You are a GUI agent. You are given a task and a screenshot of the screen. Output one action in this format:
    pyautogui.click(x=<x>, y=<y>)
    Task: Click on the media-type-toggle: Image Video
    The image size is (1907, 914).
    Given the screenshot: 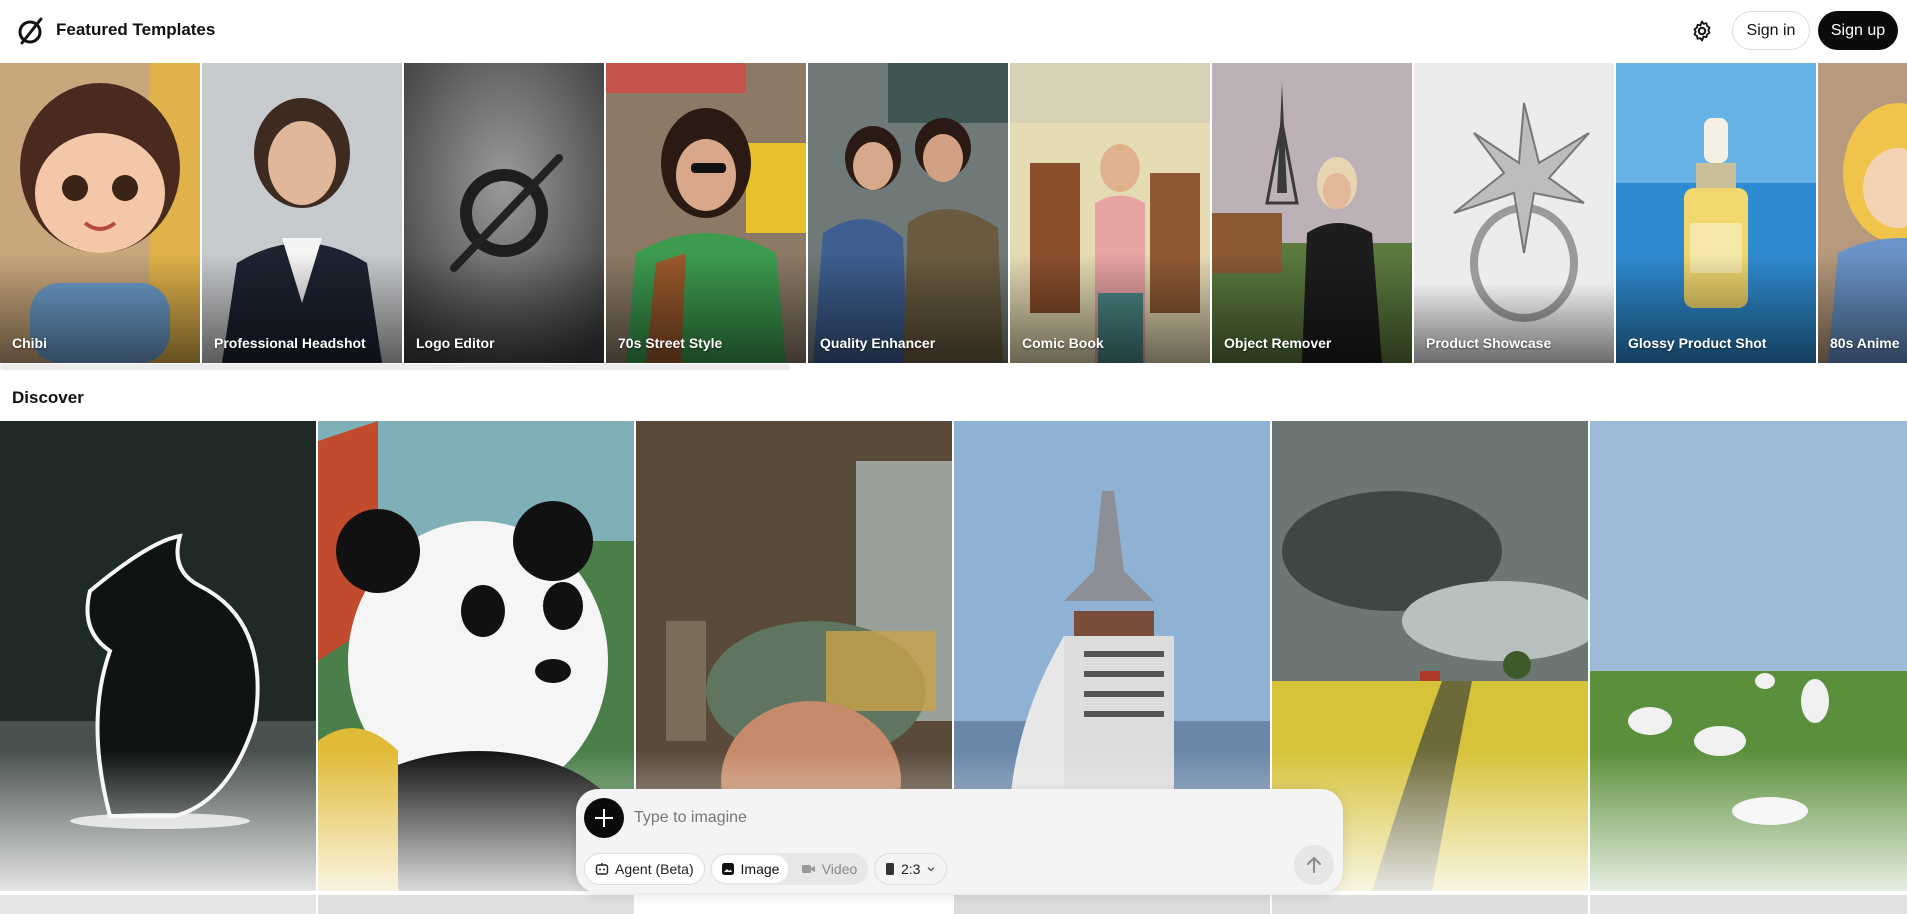 What is the action you would take?
    pyautogui.click(x=789, y=869)
    